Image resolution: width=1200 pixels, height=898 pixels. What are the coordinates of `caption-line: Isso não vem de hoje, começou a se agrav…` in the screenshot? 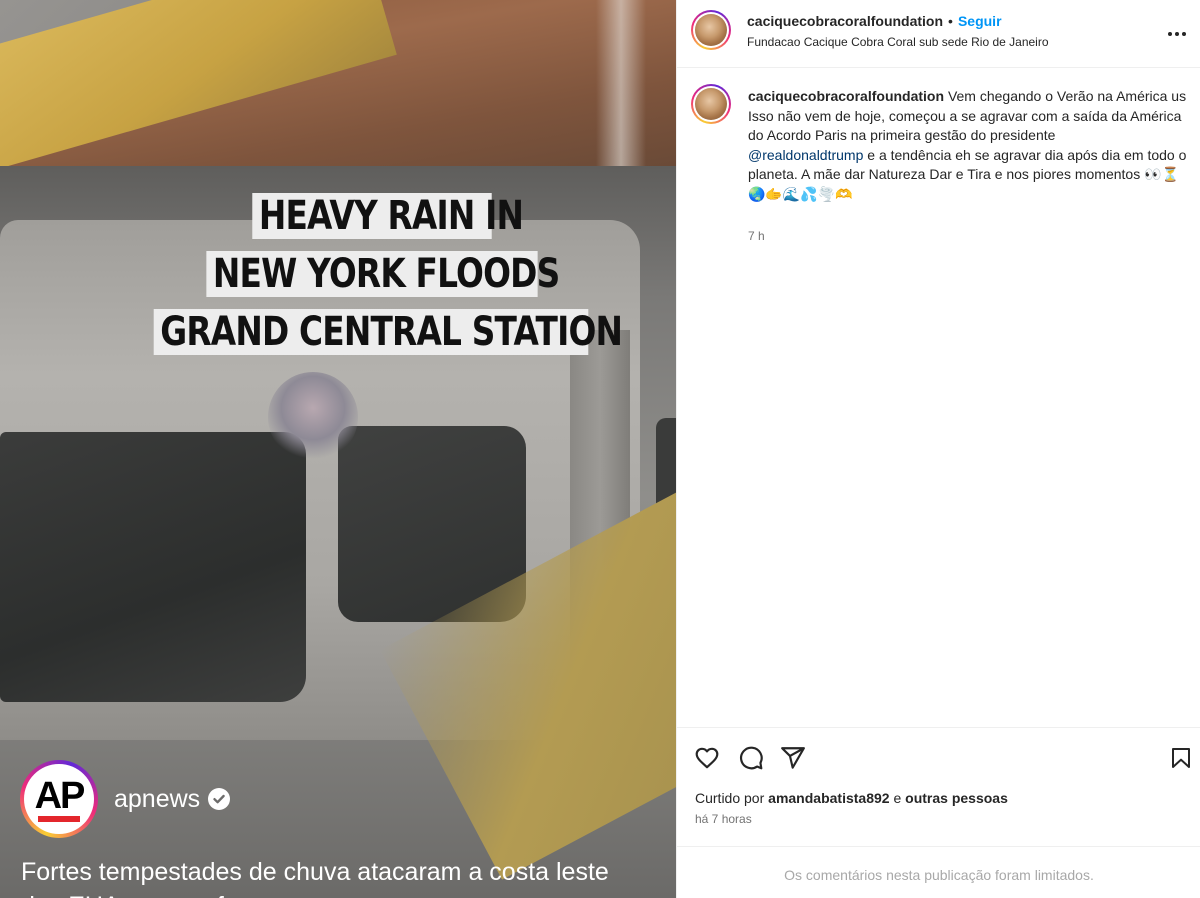 It's located at (965, 125).